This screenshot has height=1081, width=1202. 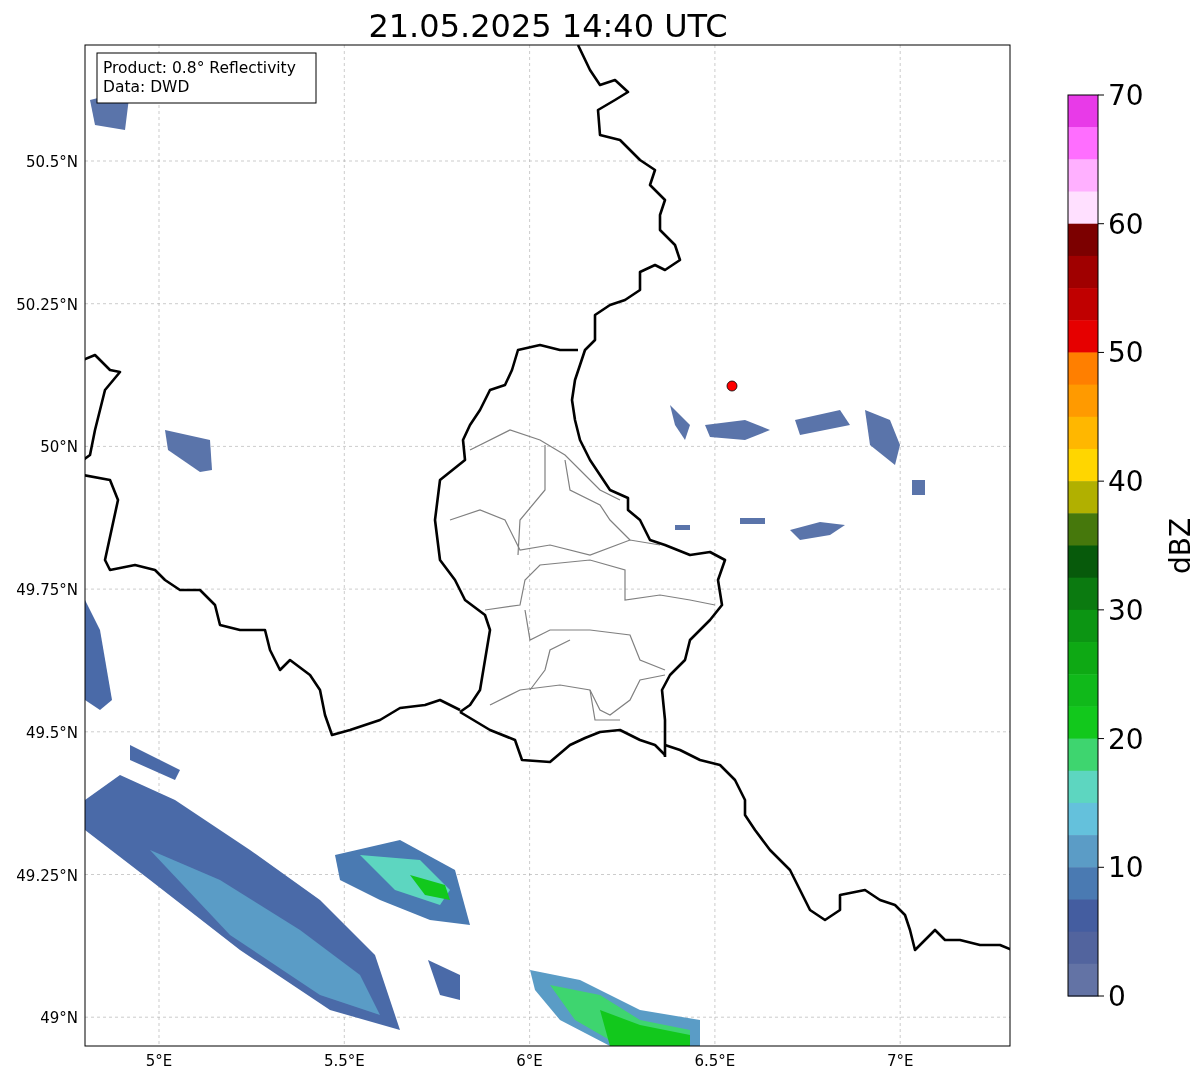 I want to click on colorbar-tick-label: 70, so click(x=1126, y=95).